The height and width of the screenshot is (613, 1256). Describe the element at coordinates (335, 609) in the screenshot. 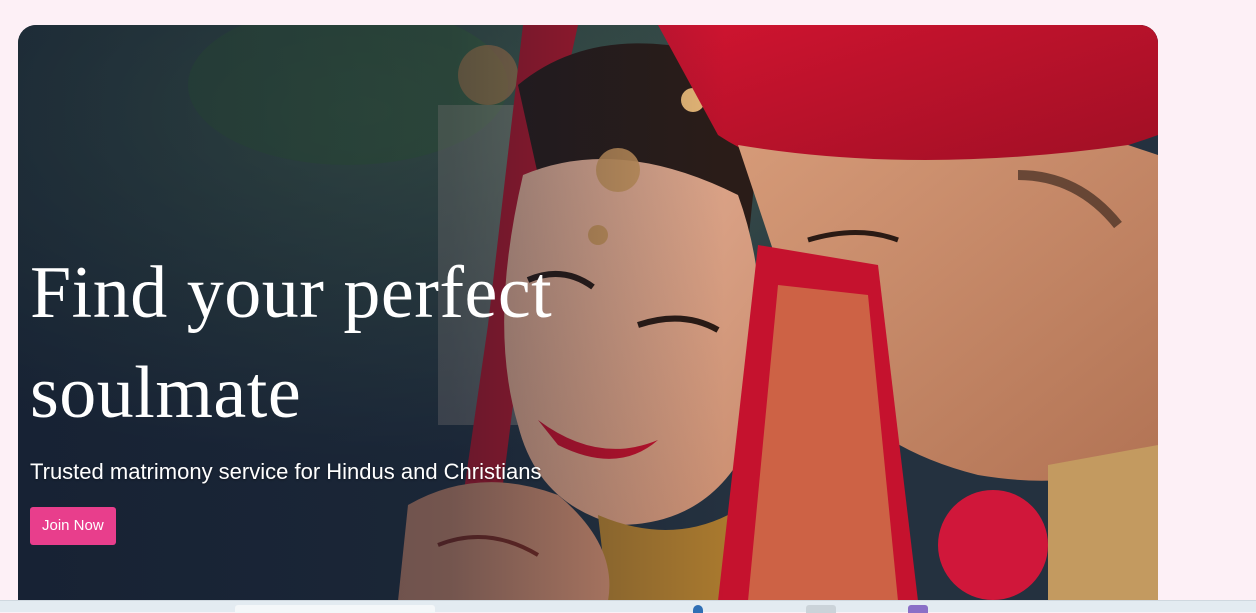

I see `strip-tab` at that location.